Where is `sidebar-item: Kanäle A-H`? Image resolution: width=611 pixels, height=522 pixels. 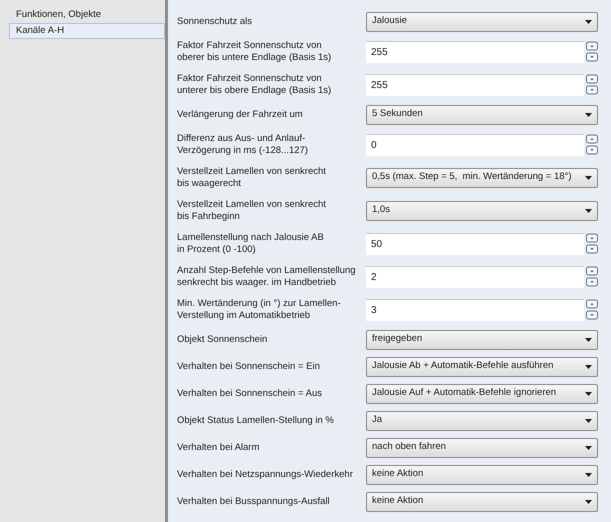
sidebar-item: Kanäle A-H is located at coordinates (87, 31).